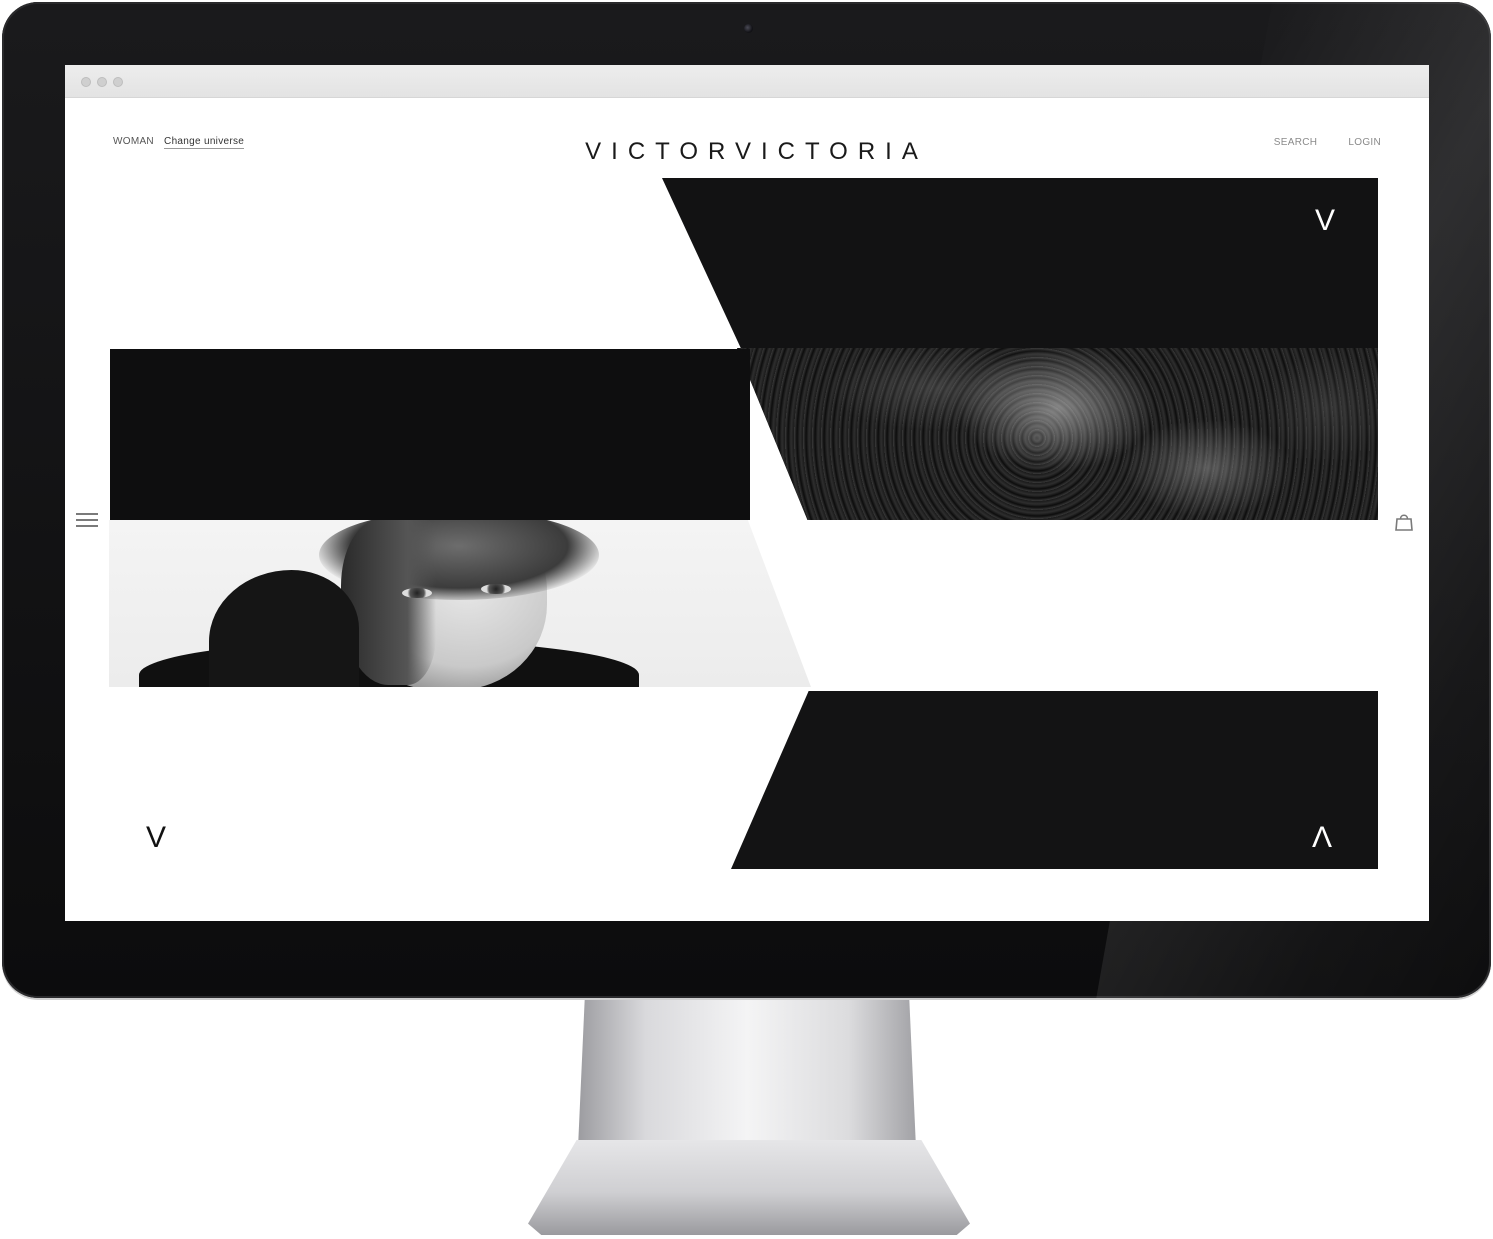  What do you see at coordinates (747, 1073) in the screenshot?
I see `monitor-stand-neck` at bounding box center [747, 1073].